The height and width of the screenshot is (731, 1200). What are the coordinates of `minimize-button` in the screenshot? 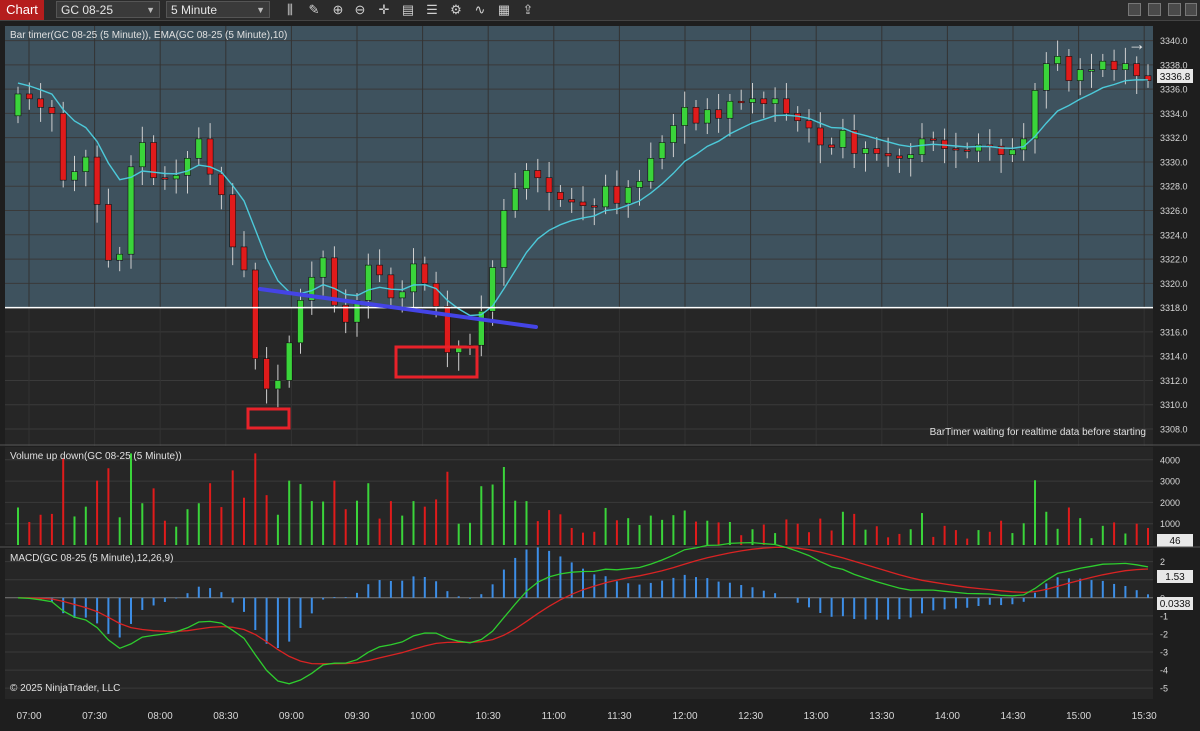 It's located at (1134, 9).